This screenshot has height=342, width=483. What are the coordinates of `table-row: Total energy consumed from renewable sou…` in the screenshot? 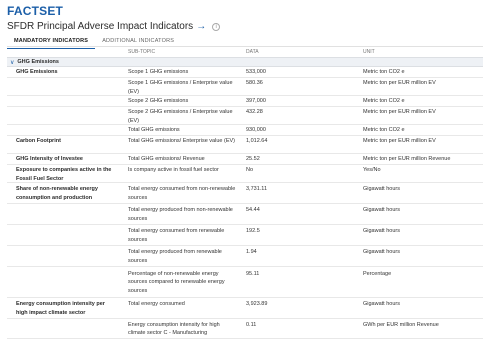 It's located at (245, 235).